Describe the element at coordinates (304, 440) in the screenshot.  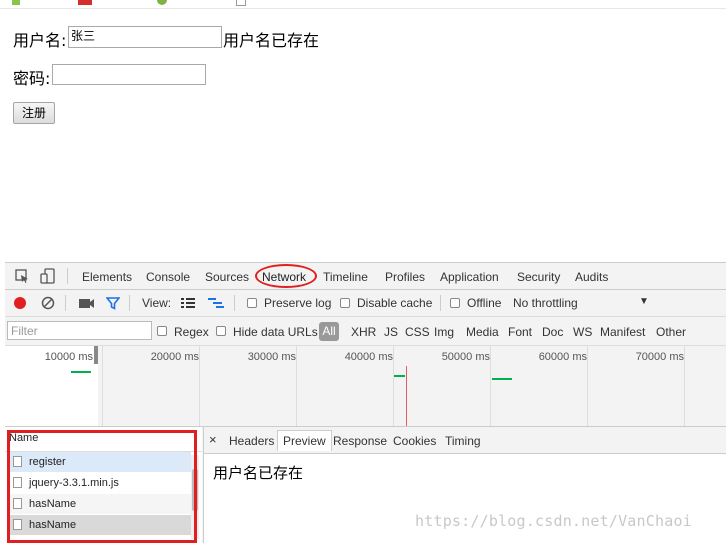
I see `detail-tab-preview: Preview` at that location.